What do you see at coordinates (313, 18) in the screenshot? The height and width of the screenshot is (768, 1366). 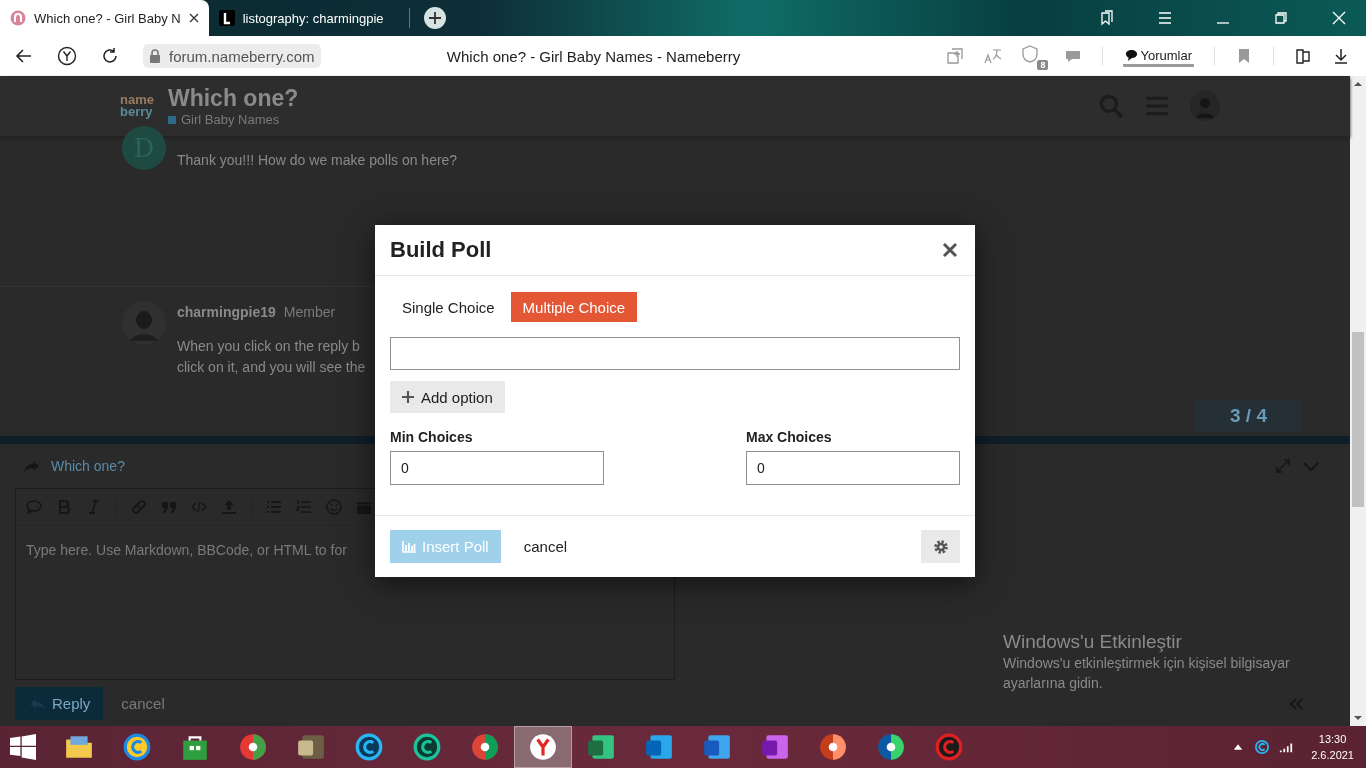 I see `tab-title: listography: charmingpie` at bounding box center [313, 18].